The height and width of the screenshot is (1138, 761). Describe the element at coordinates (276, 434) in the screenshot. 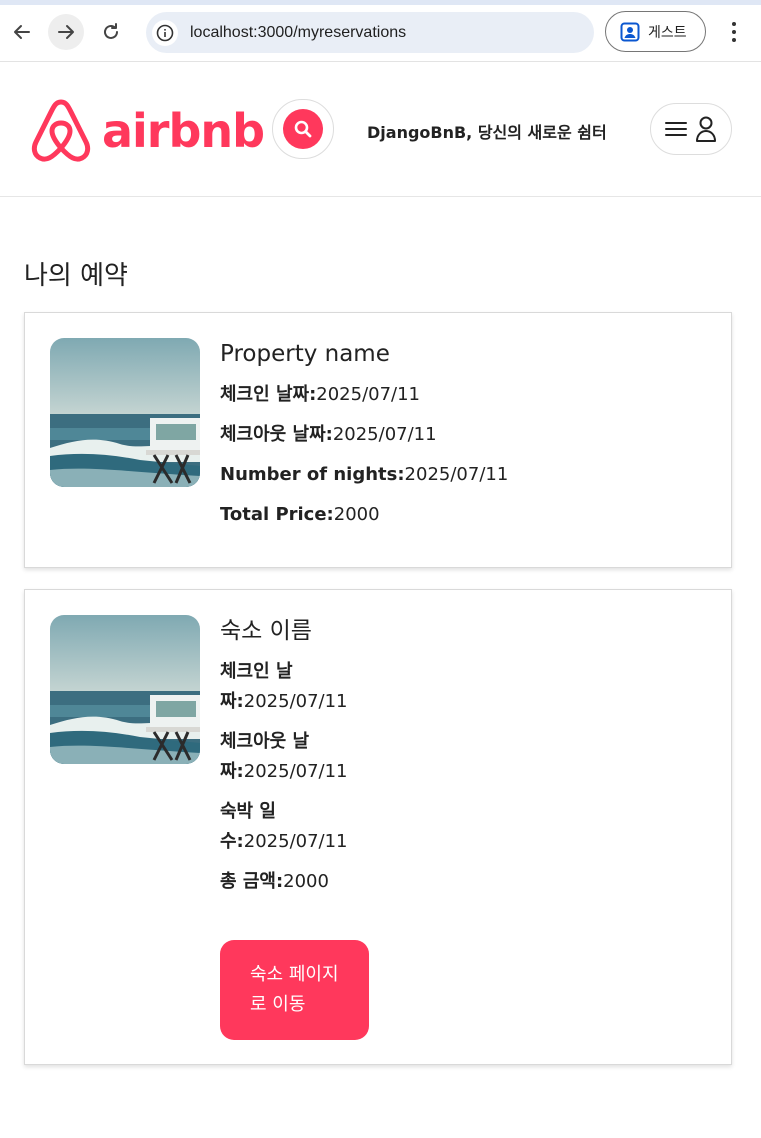

I see `checkout-label: 체크아웃 날짜:` at that location.